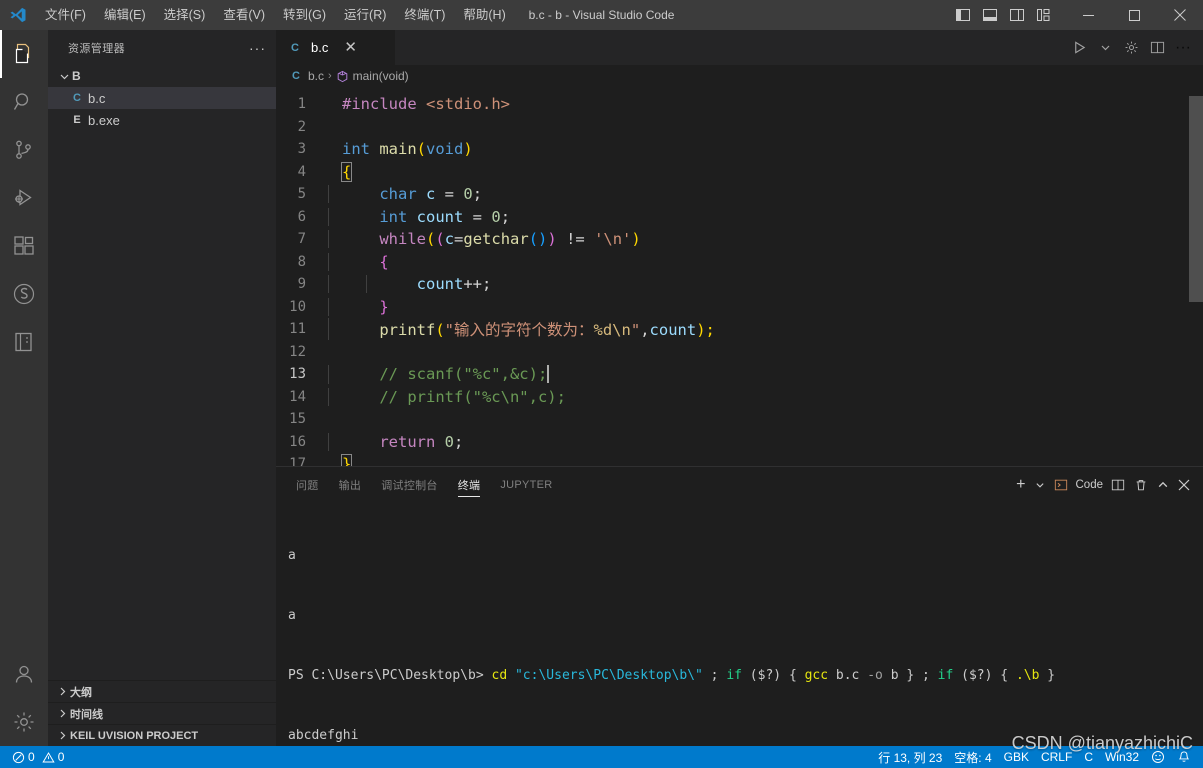 The image size is (1203, 768). Describe the element at coordinates (316, 76) in the screenshot. I see `breadcrumb-file: b.c` at that location.